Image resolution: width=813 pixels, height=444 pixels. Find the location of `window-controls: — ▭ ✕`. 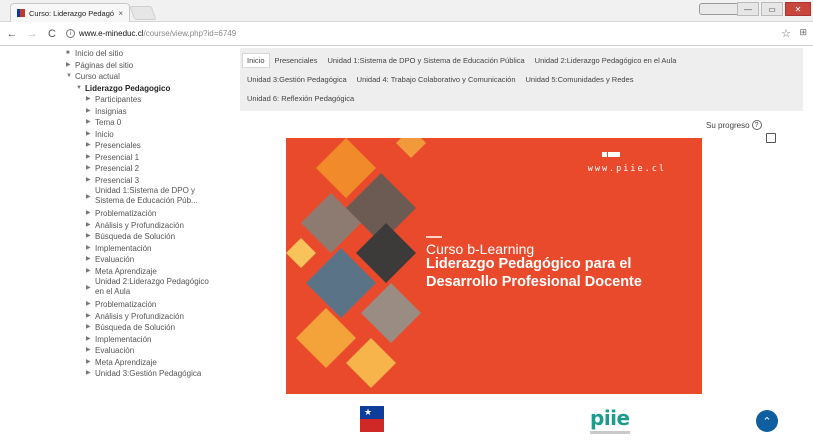

window-controls: — ▭ ✕ is located at coordinates (774, 9).